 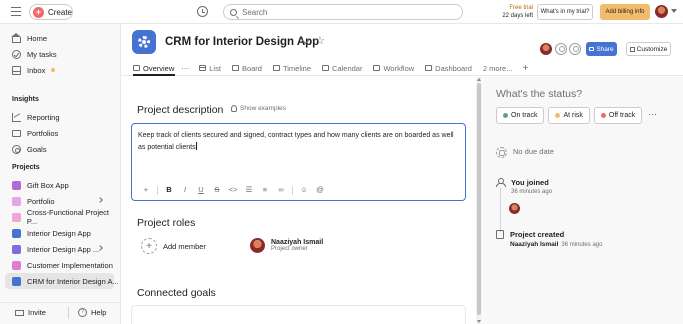 I want to click on status-heading: What's the status?, so click(x=539, y=94).